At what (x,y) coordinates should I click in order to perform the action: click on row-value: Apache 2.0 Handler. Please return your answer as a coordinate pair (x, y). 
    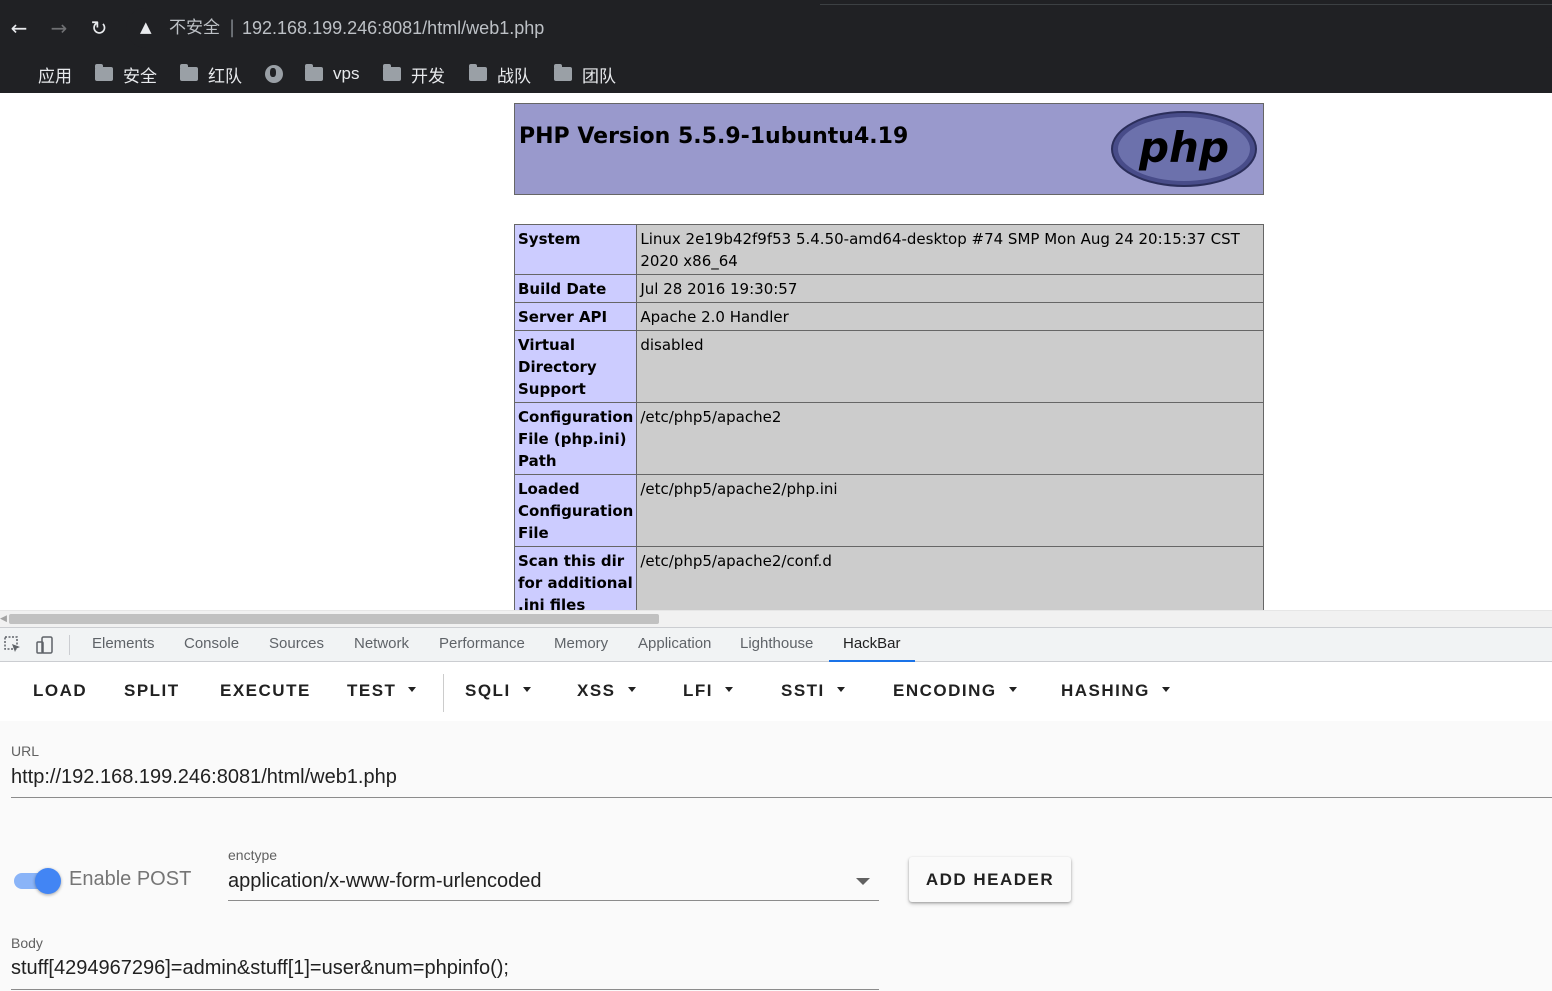
    Looking at the image, I should click on (950, 316).